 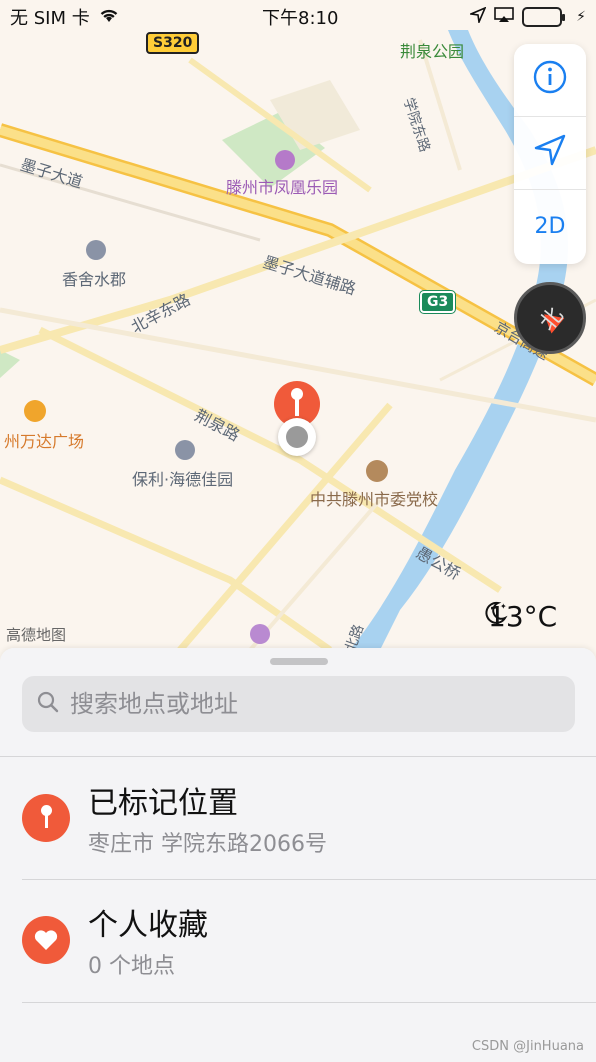 What do you see at coordinates (299, 661) in the screenshot?
I see `sheet-grabber` at bounding box center [299, 661].